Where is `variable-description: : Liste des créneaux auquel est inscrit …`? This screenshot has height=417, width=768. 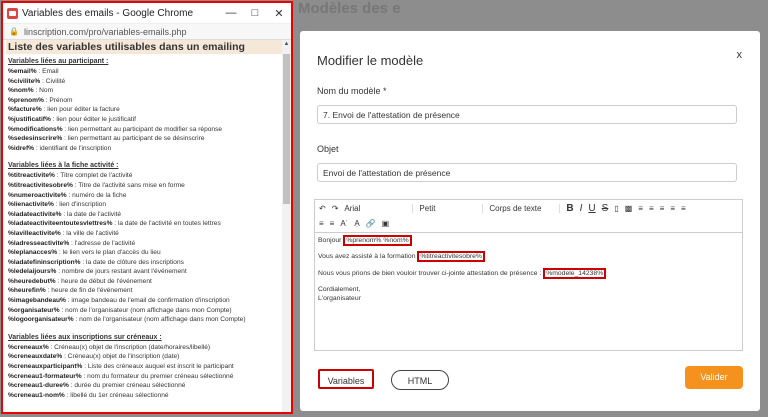 variable-description: : Liste des créneaux auquel est inscrit … is located at coordinates (158, 367).